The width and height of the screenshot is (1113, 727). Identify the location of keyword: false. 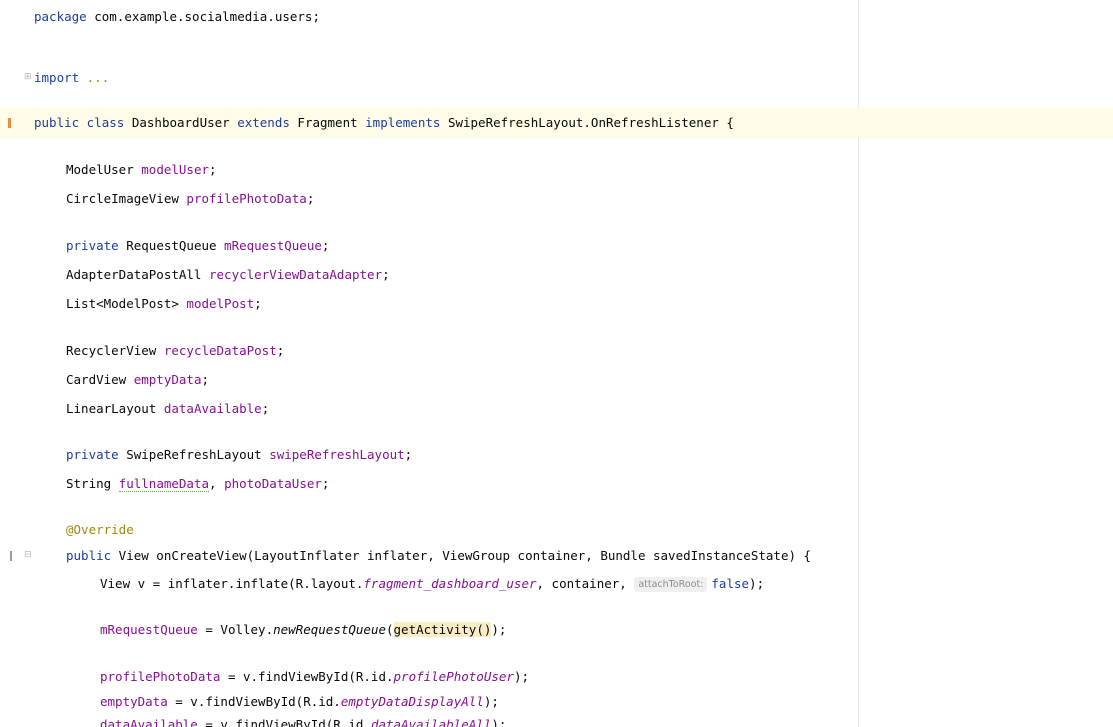
(730, 583).